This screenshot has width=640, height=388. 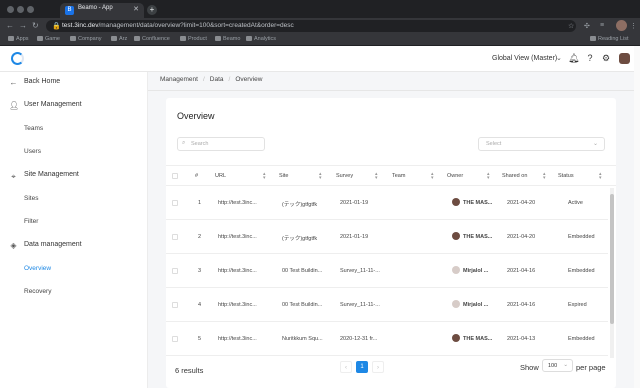 I want to click on results-count: 6 results, so click(x=189, y=370).